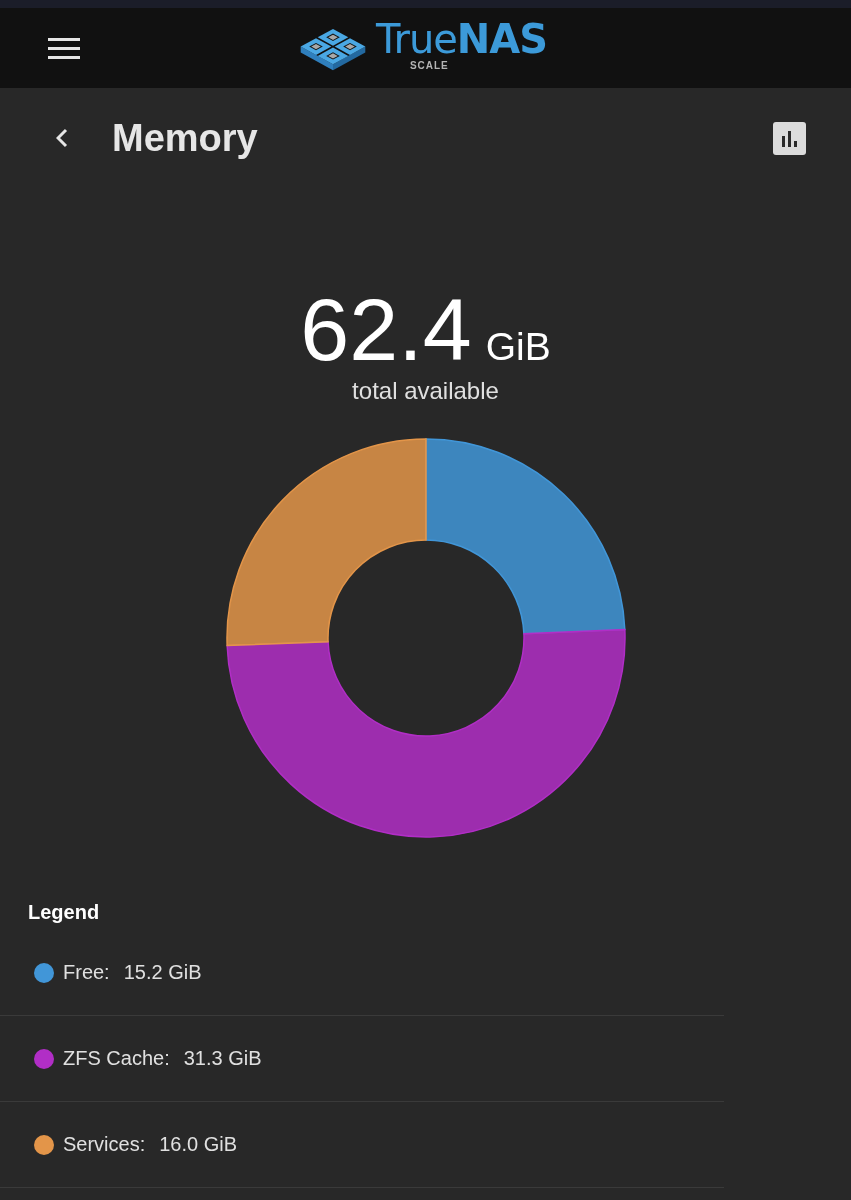 Image resolution: width=851 pixels, height=1200 pixels. Describe the element at coordinates (64, 912) in the screenshot. I see `legend-title: Legend` at that location.